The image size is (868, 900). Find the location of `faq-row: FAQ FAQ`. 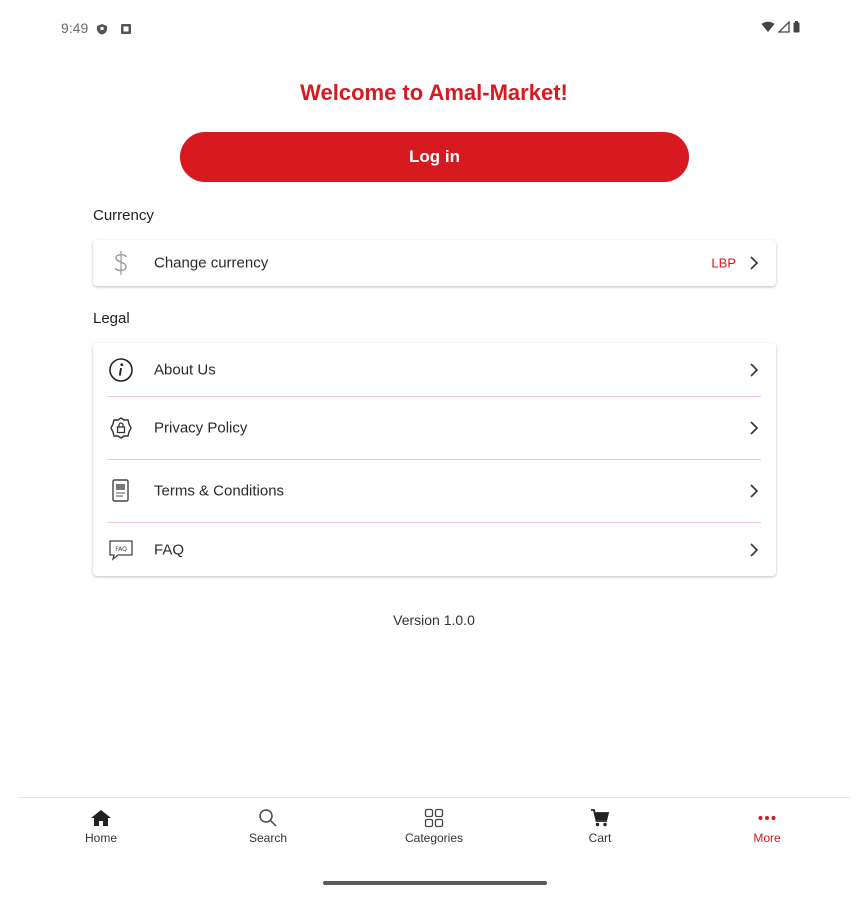

faq-row: FAQ FAQ is located at coordinates (434, 549).